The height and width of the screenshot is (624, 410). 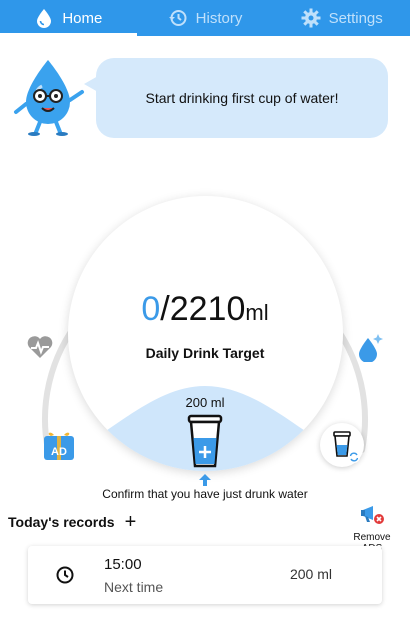 What do you see at coordinates (205, 494) in the screenshot?
I see `confirm-drink-text: Confirm that you have just drunk water` at bounding box center [205, 494].